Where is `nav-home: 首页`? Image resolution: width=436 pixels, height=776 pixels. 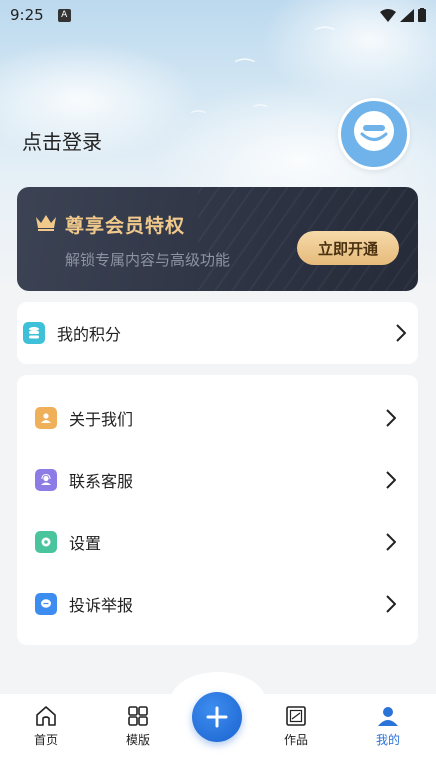
nav-home: 首页 is located at coordinates (46, 726).